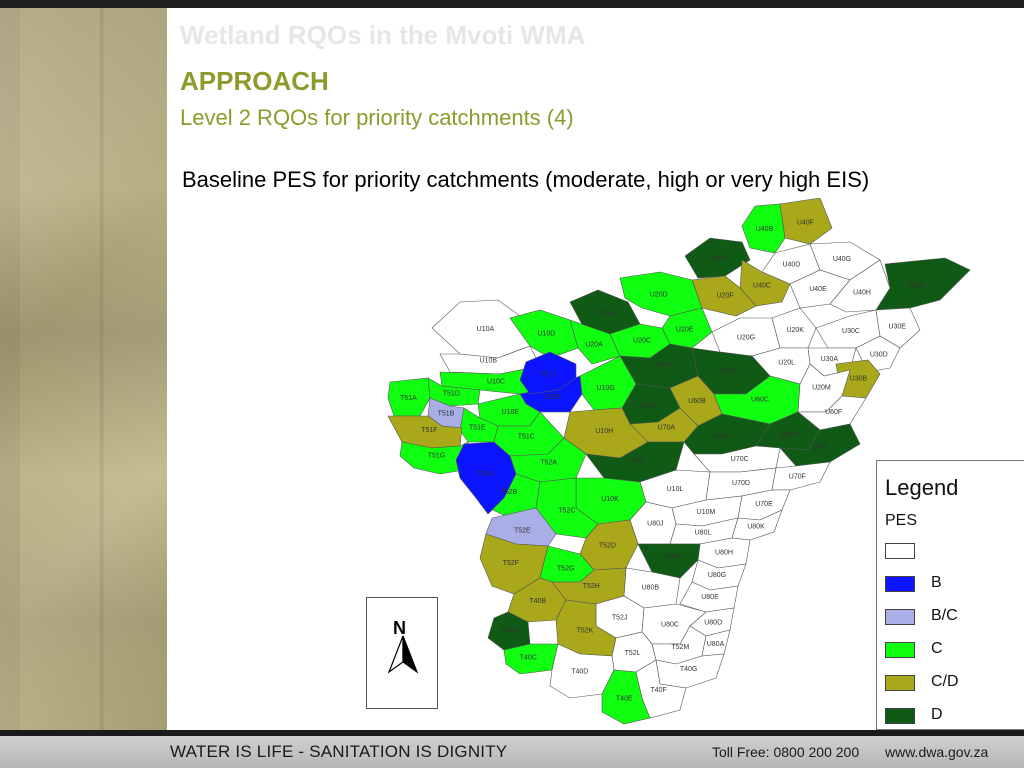 This screenshot has height=768, width=1024. What do you see at coordinates (945, 681) in the screenshot?
I see `legend-label: C/D` at bounding box center [945, 681].